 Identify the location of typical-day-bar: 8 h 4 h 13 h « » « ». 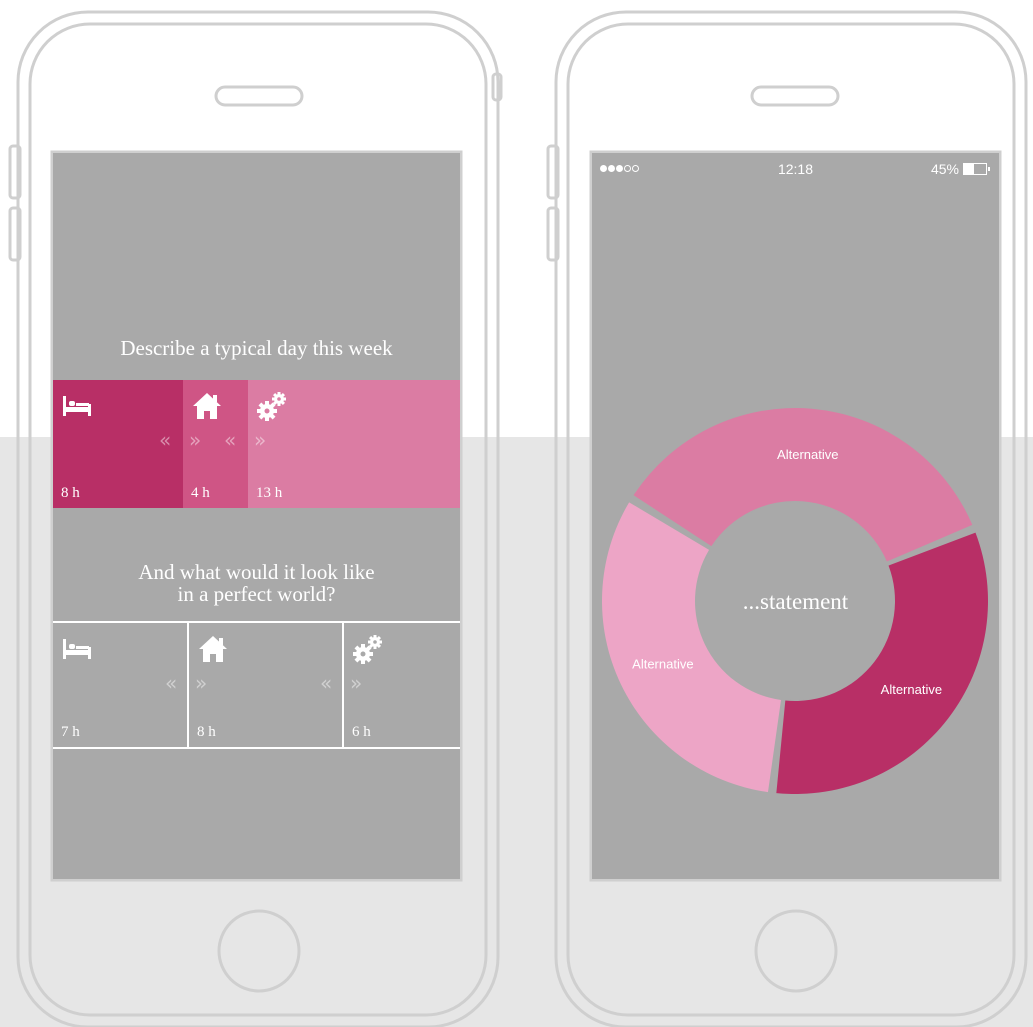
(256, 444).